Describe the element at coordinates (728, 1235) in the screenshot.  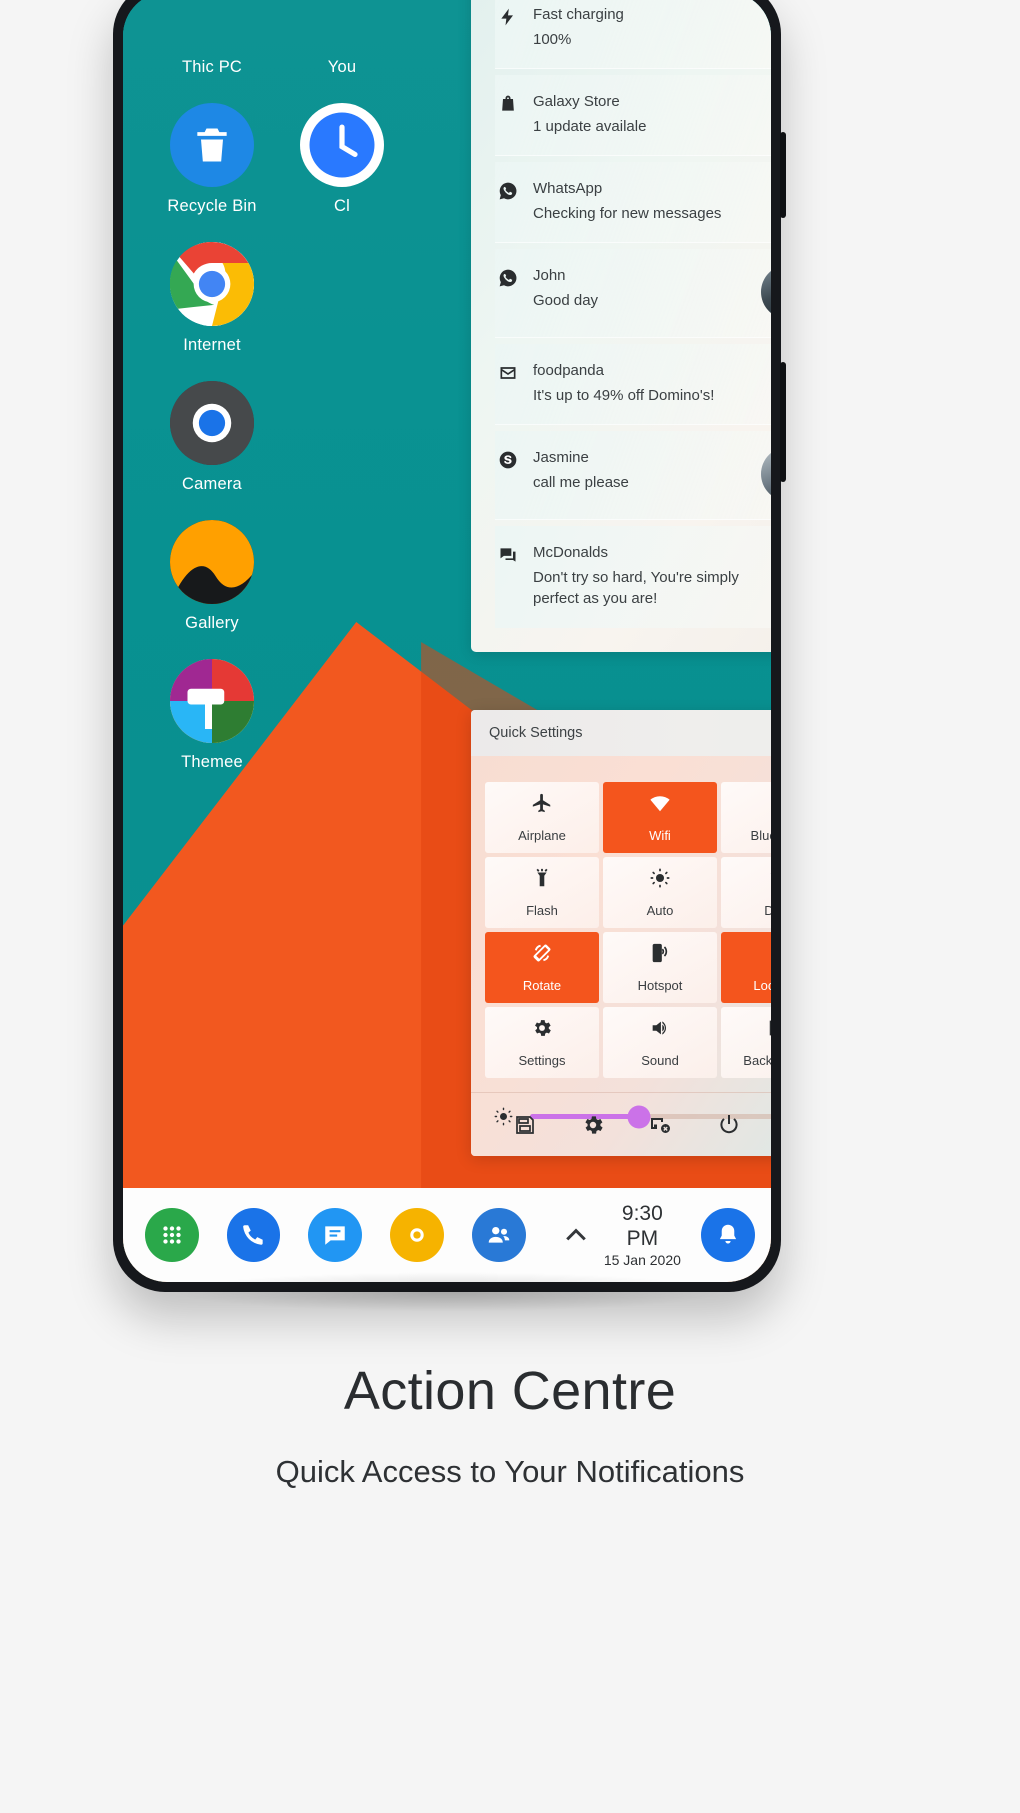
I see `bell-icon` at that location.